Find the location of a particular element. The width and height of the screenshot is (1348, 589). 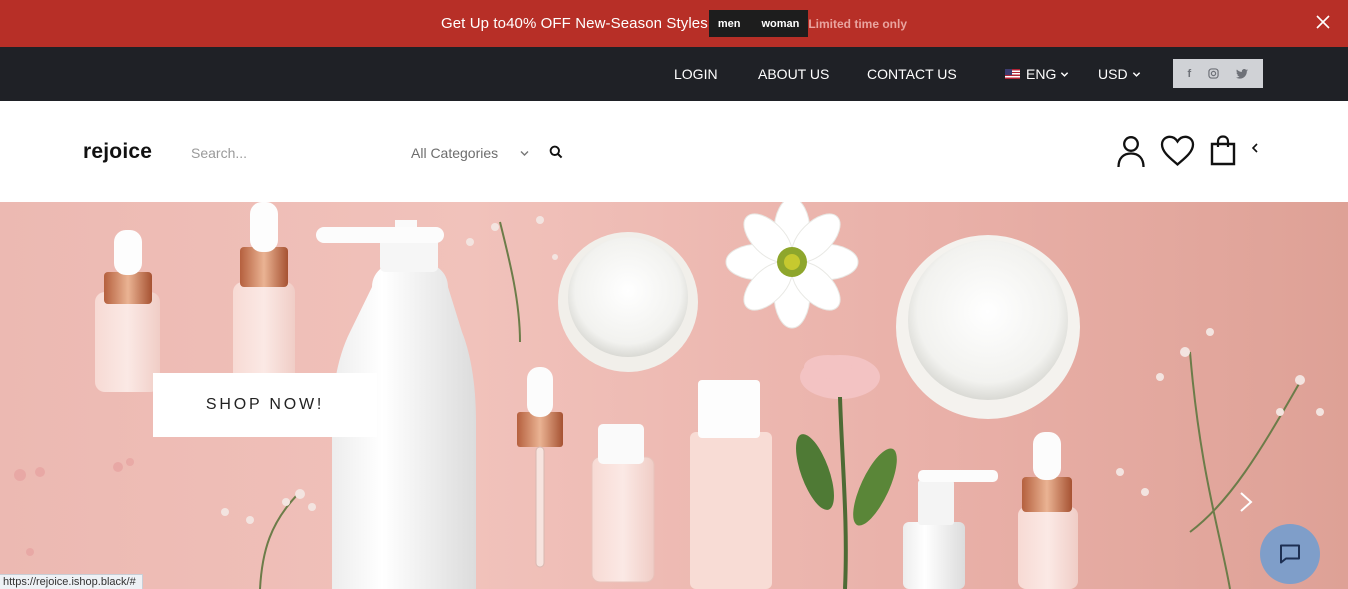

social-links: f is located at coordinates (1218, 73).